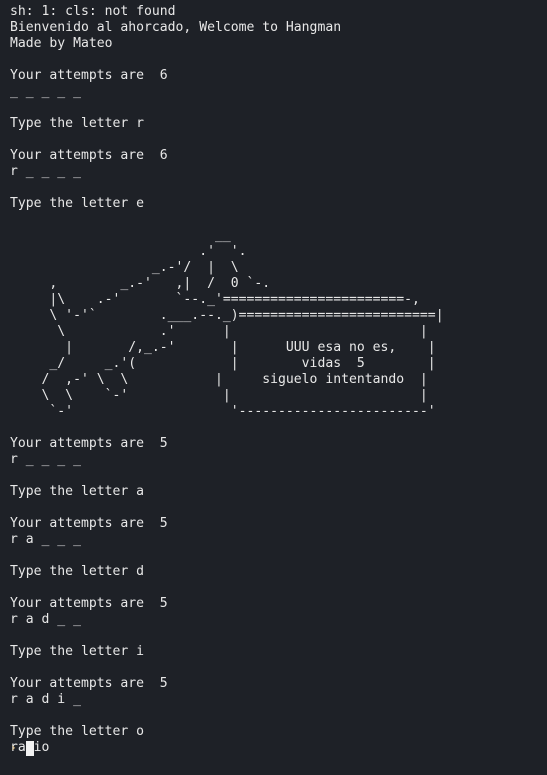 The height and width of the screenshot is (775, 547). What do you see at coordinates (45, 699) in the screenshot?
I see `terminal-line: r a d i _` at bounding box center [45, 699].